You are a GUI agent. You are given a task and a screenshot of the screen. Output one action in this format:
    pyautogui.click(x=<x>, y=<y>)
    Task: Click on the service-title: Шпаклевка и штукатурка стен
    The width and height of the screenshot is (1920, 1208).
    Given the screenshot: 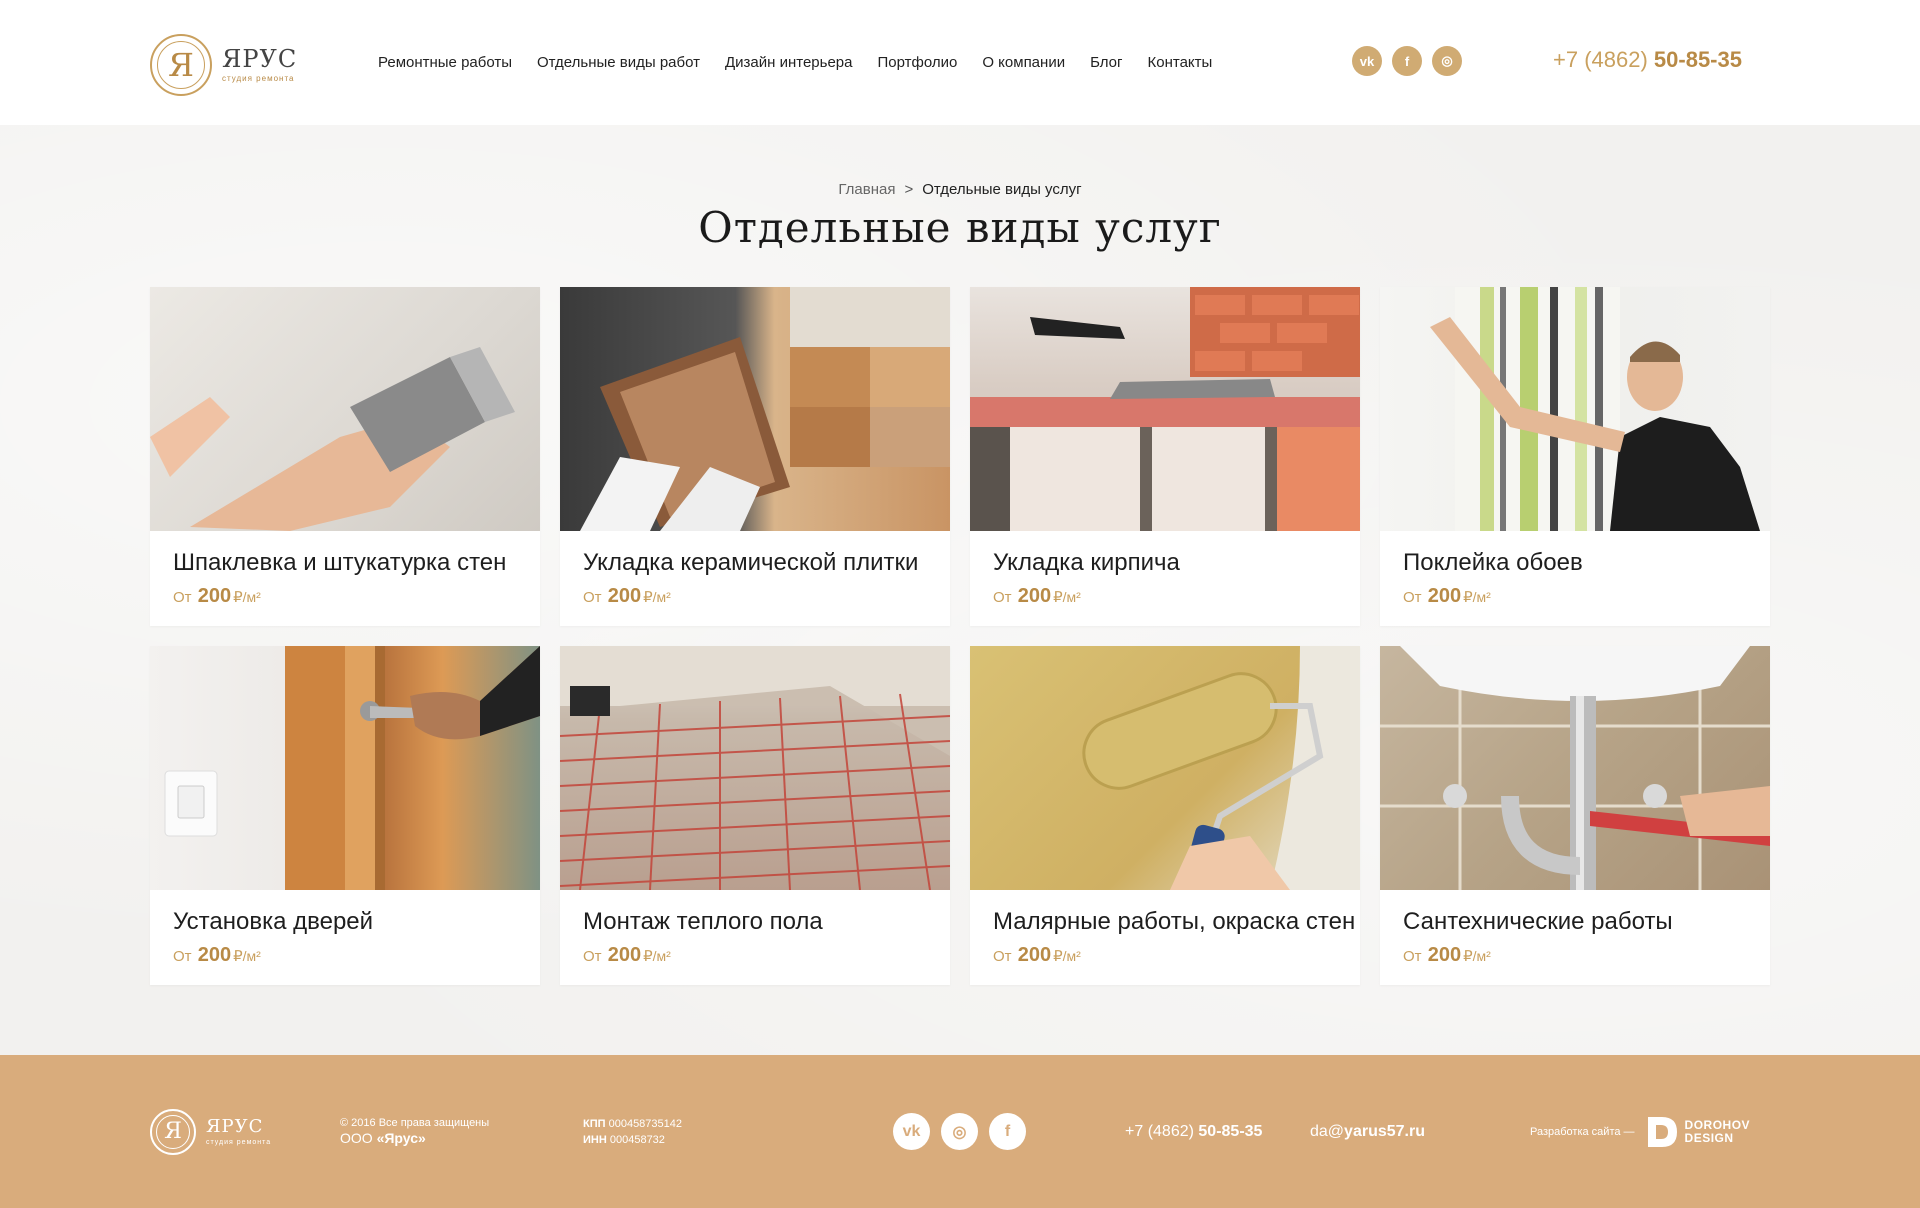 What is the action you would take?
    pyautogui.click(x=340, y=562)
    